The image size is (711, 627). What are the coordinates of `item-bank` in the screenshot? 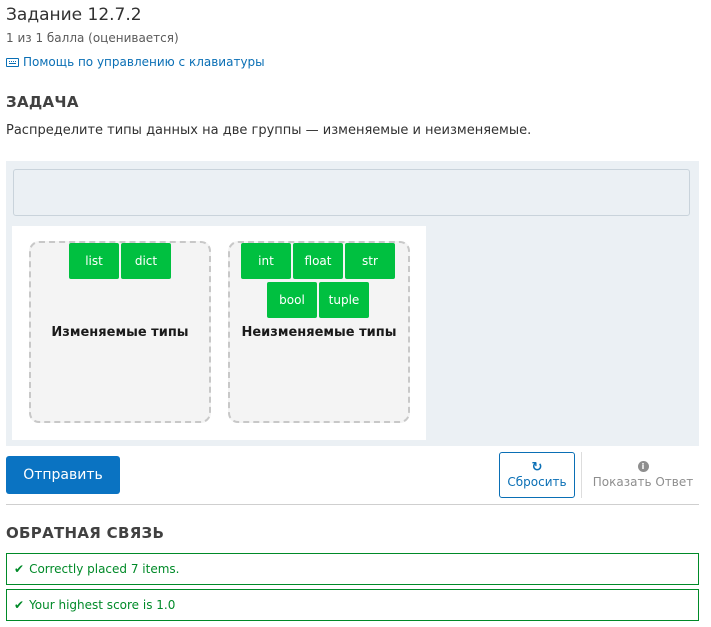 It's located at (351, 192).